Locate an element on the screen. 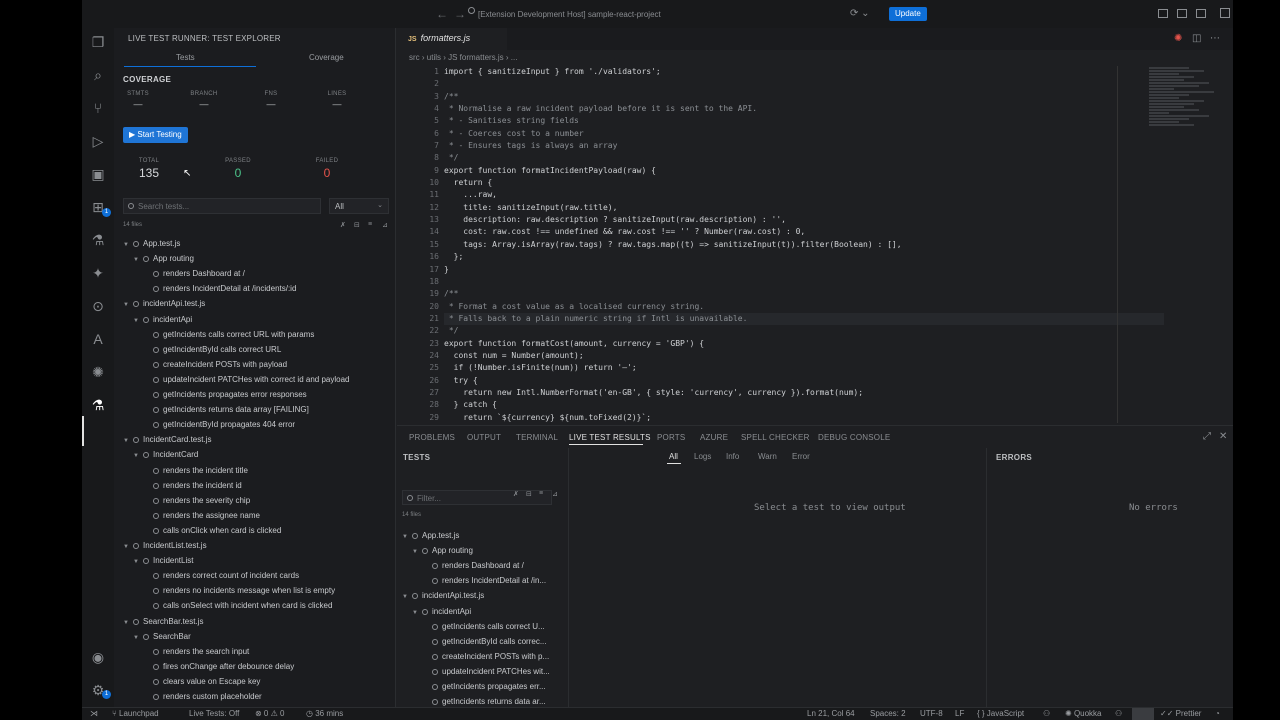 The width and height of the screenshot is (1280, 720). test-case-row: calls onClick when card is clicked is located at coordinates (212, 530).